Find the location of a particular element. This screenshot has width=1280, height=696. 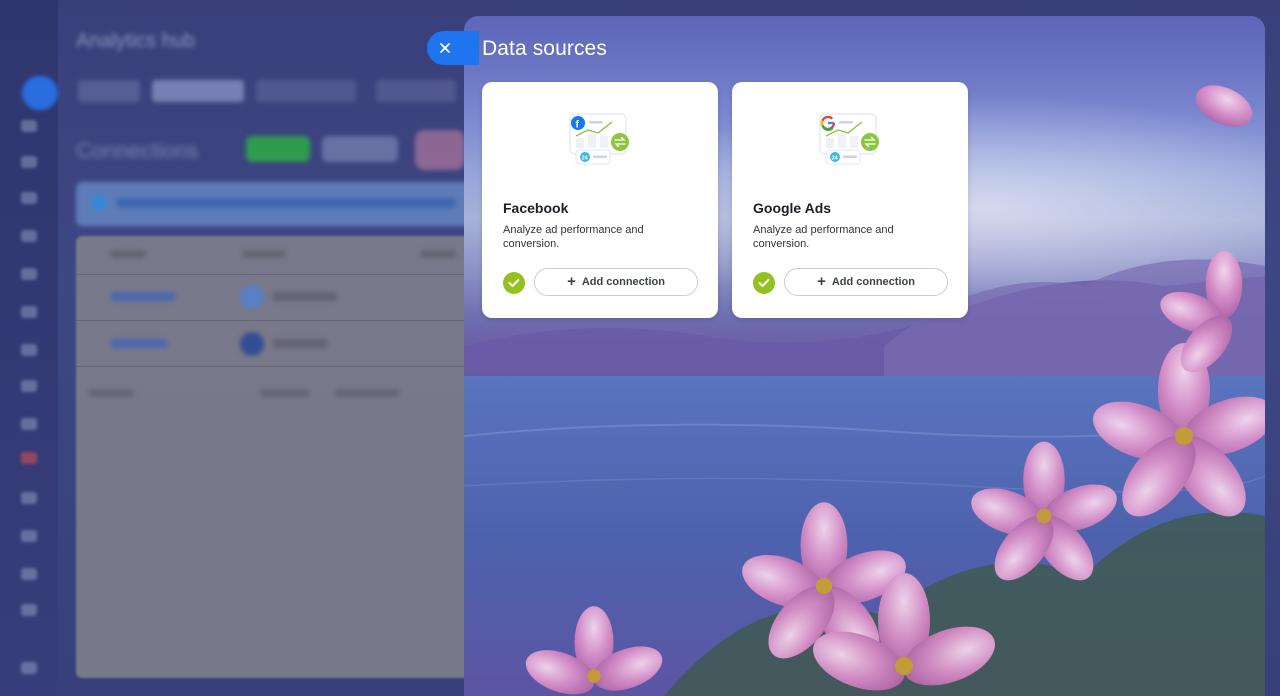

add-connection-button-facebook: + Add connection is located at coordinates (616, 282).